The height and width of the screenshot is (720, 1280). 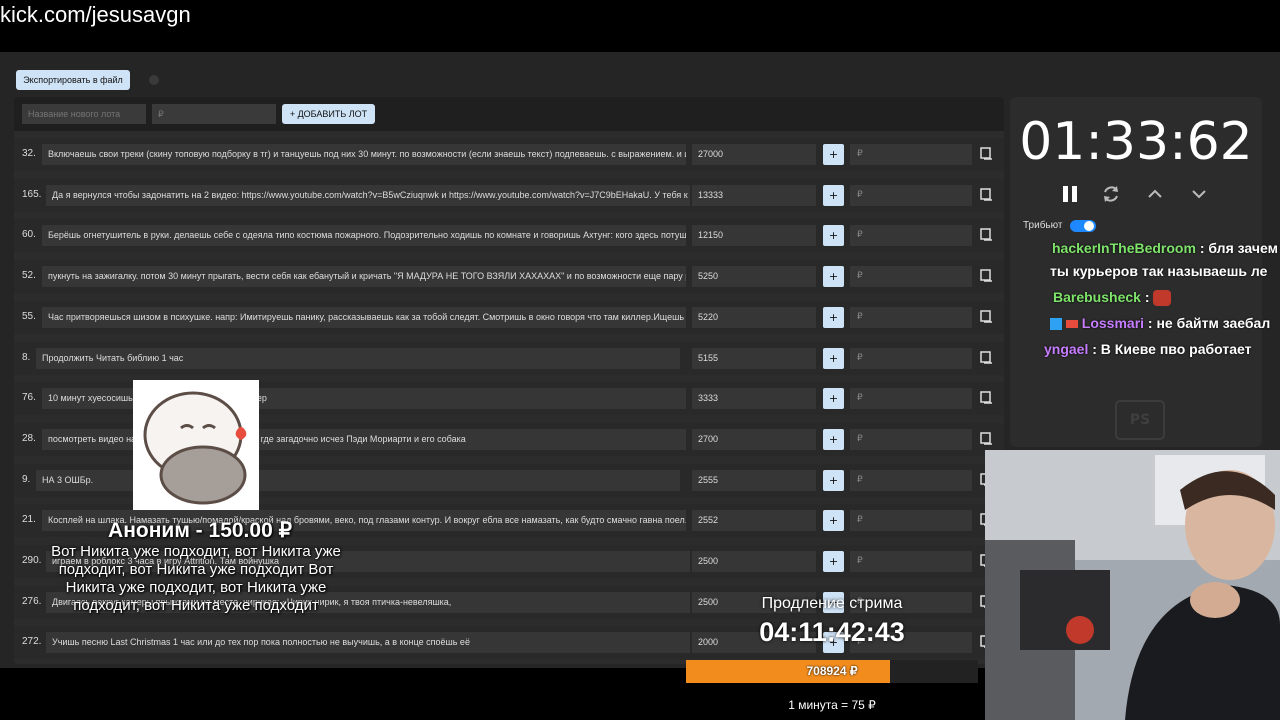 I want to click on chat-message: Barebusheck :, so click(x=1112, y=298).